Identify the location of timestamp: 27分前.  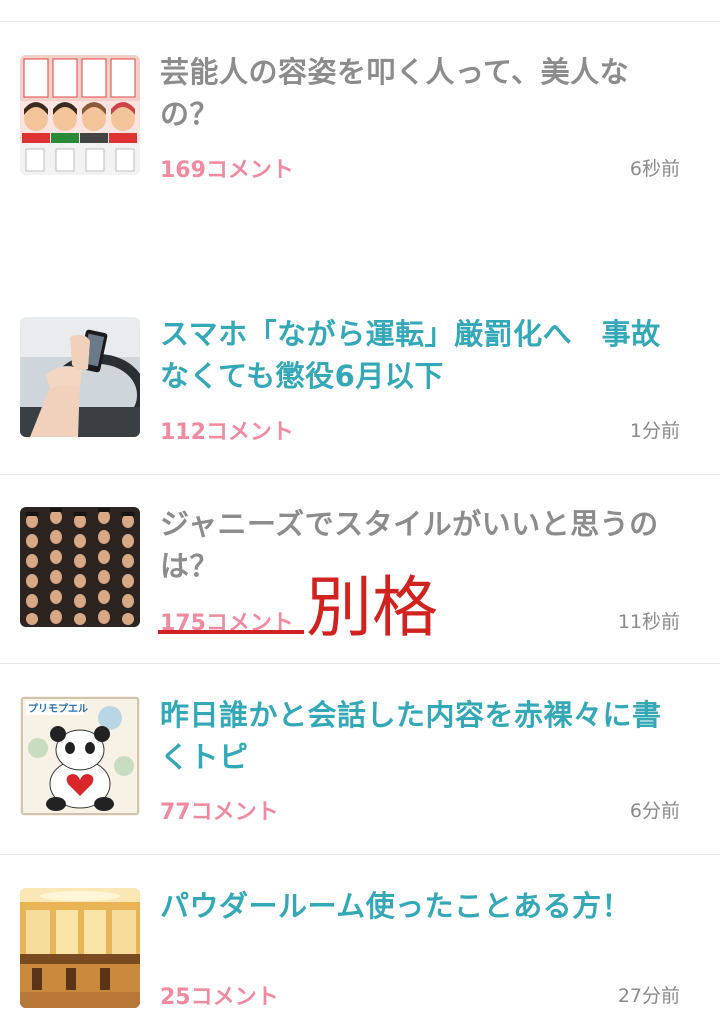
(648, 996).